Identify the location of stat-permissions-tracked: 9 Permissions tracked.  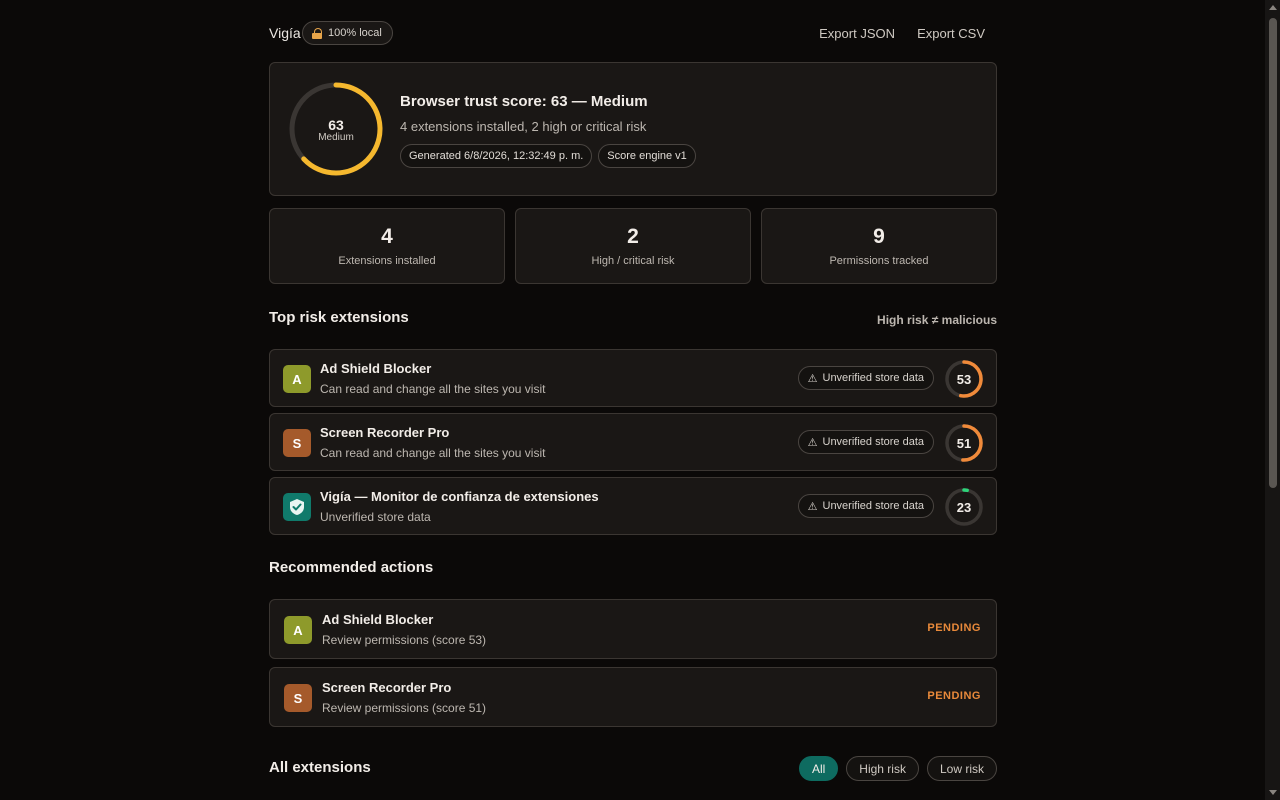
(879, 246).